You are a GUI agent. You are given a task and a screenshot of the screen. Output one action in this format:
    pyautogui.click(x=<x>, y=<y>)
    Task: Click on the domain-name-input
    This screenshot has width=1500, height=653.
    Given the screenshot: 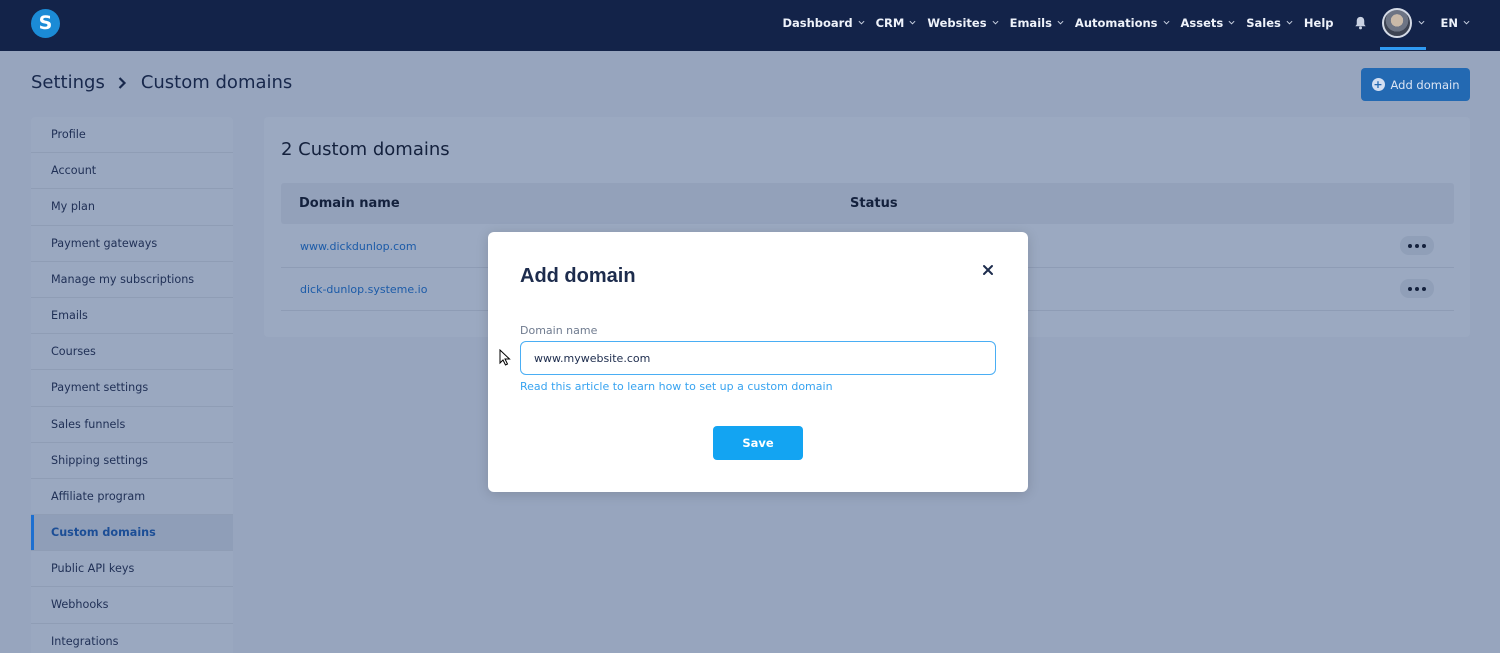 What is the action you would take?
    pyautogui.click(x=758, y=358)
    